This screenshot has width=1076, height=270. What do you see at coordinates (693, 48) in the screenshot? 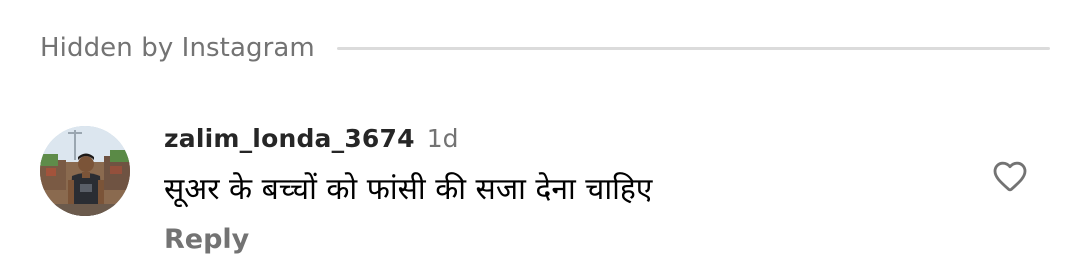
I see `hidden-section-divider` at bounding box center [693, 48].